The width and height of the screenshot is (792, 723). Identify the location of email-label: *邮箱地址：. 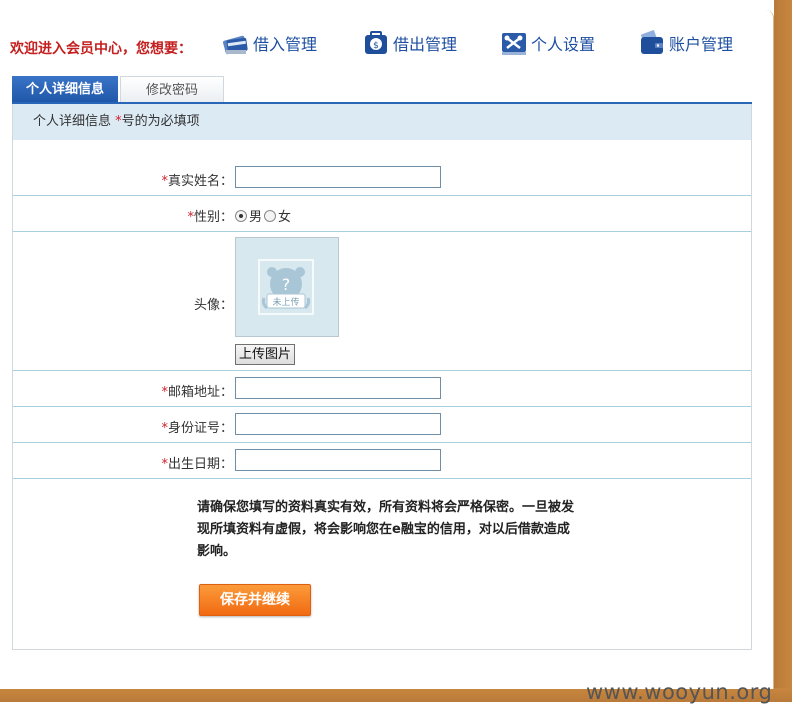
(197, 390).